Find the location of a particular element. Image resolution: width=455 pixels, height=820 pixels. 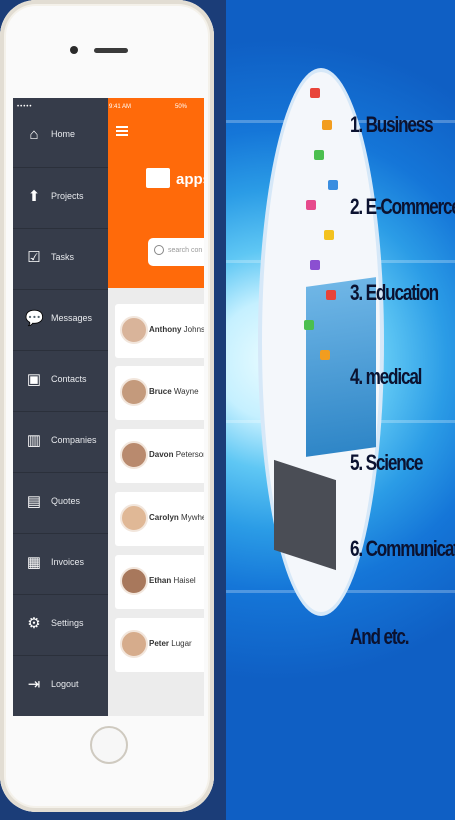

logout-icon: ⇥ is located at coordinates (34, 684).